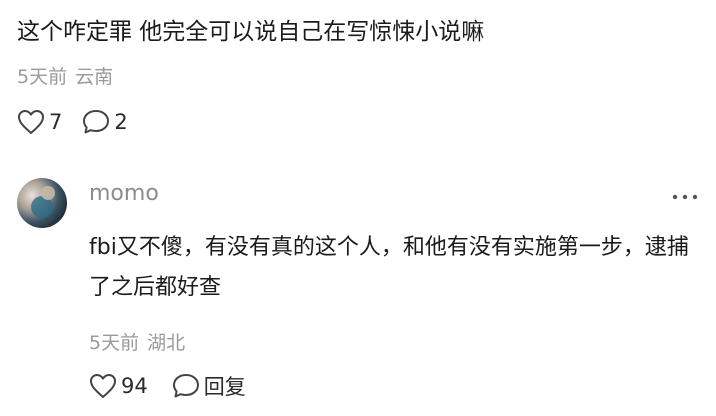  What do you see at coordinates (42, 203) in the screenshot?
I see `avatar` at bounding box center [42, 203].